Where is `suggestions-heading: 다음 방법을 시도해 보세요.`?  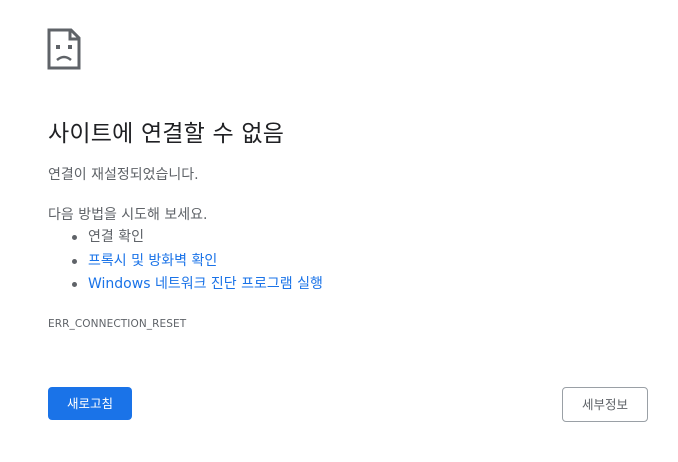
suggestions-heading: 다음 방법을 시도해 보세요. is located at coordinates (128, 215).